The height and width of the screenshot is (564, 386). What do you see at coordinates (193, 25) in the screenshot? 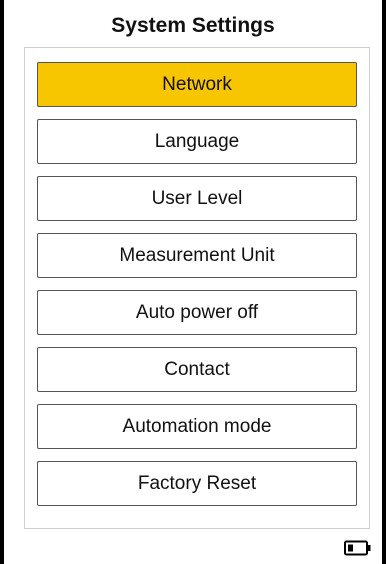
I see `page-title: System Settings` at bounding box center [193, 25].